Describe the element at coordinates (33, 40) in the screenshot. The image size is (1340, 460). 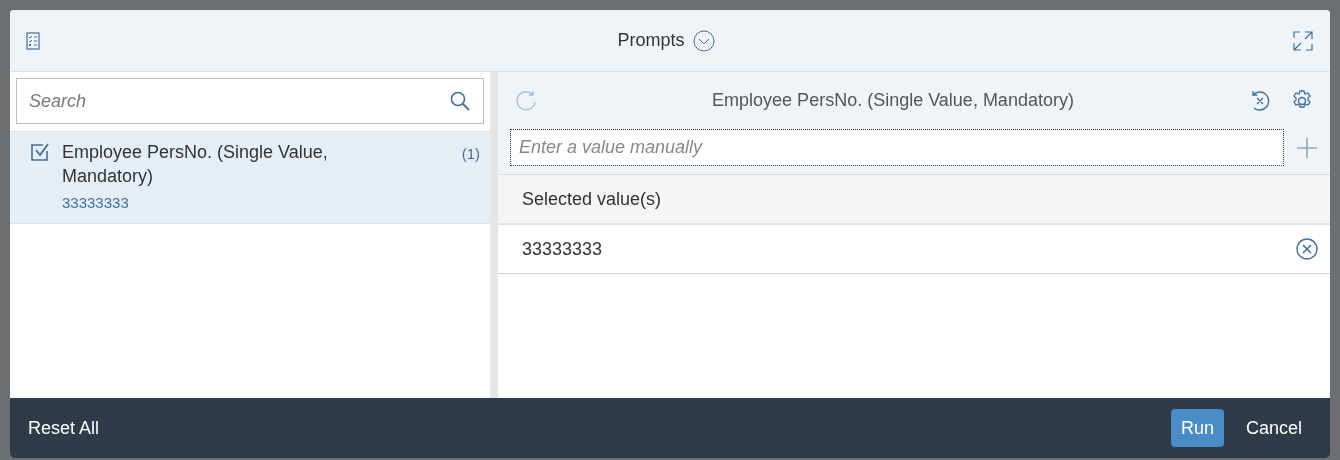
I see `checklist-icon` at that location.